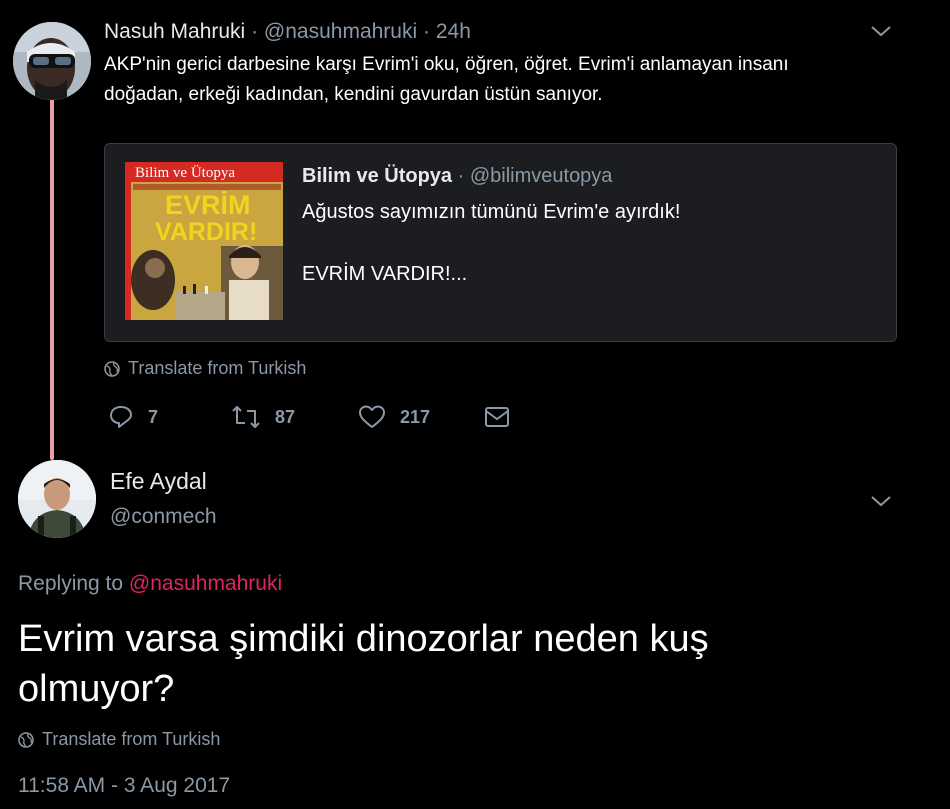 The height and width of the screenshot is (809, 950). I want to click on avatar-image-nasuh, so click(52, 61).